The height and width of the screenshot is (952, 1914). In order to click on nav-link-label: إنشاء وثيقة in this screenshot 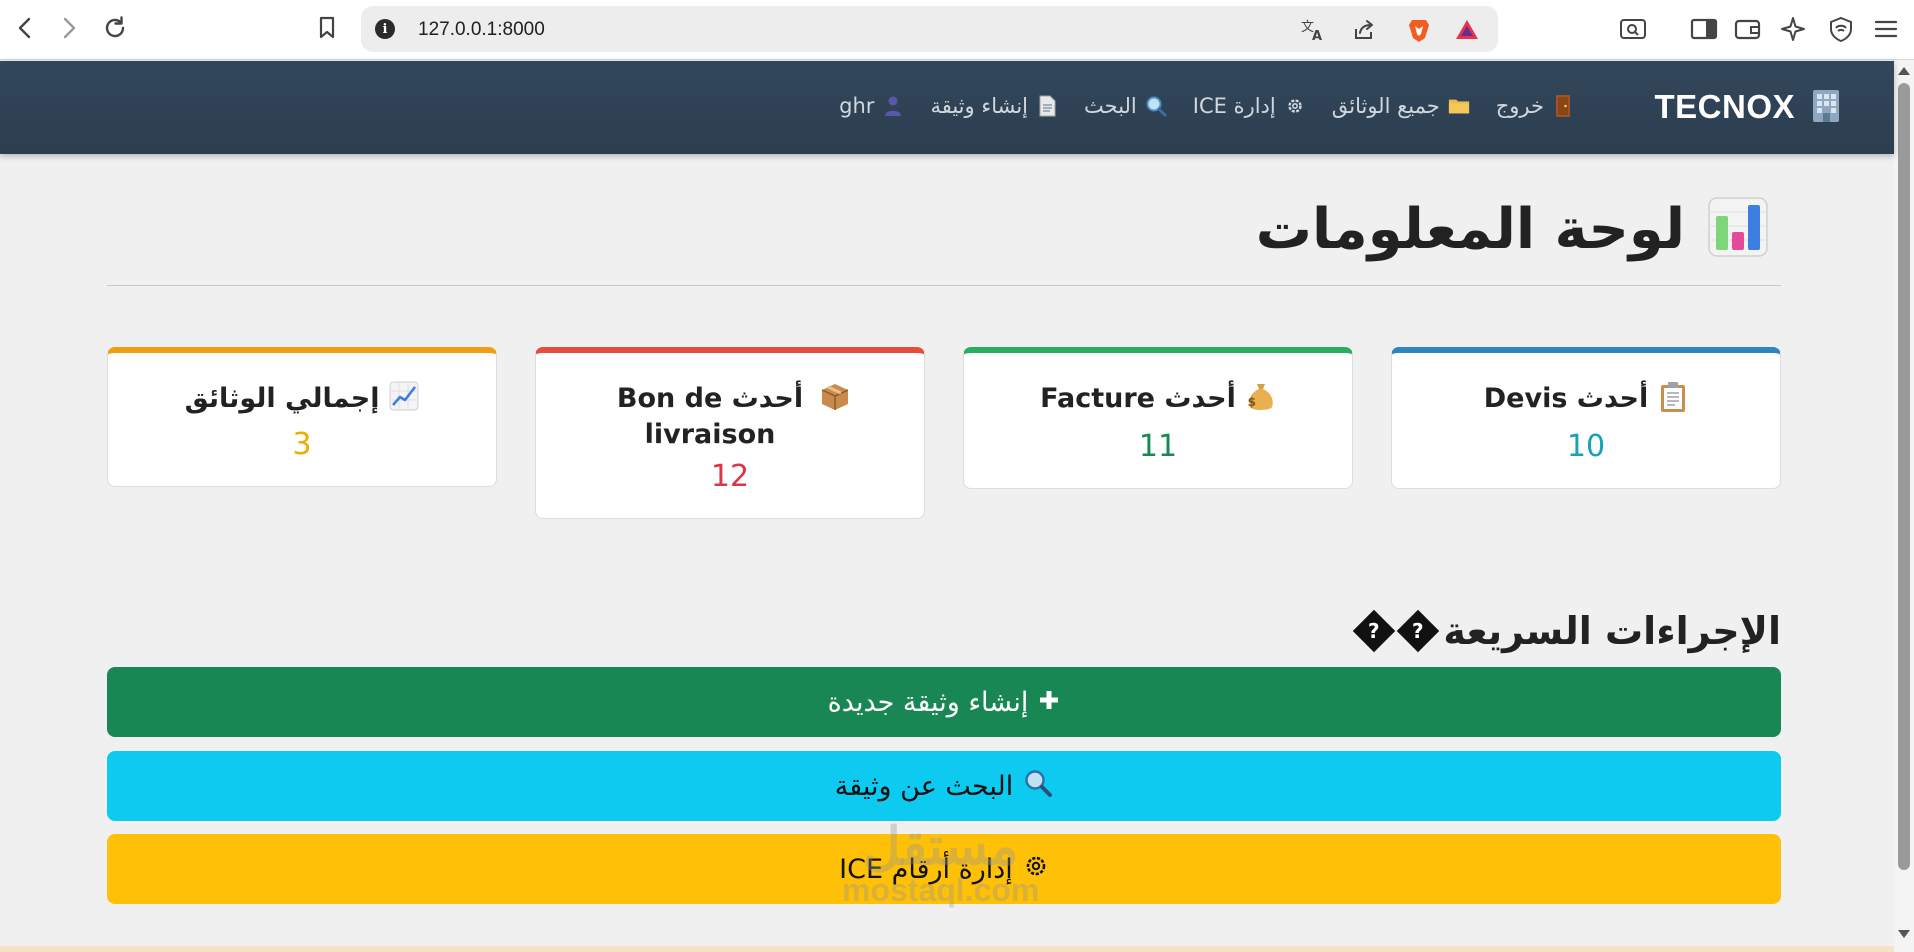, I will do `click(979, 106)`.